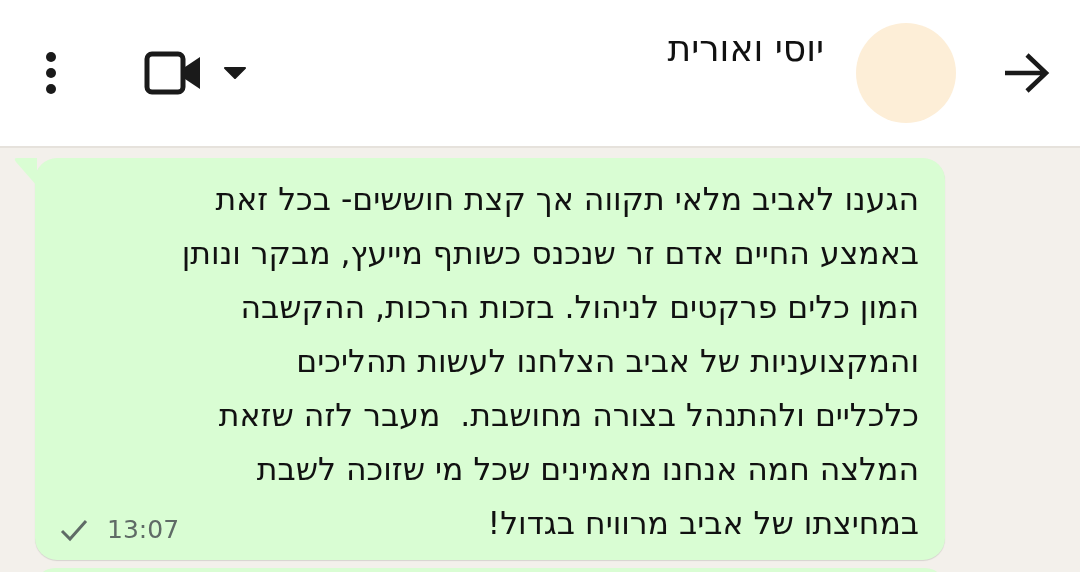 The height and width of the screenshot is (572, 1080). I want to click on message-time: 13:07, so click(143, 529).